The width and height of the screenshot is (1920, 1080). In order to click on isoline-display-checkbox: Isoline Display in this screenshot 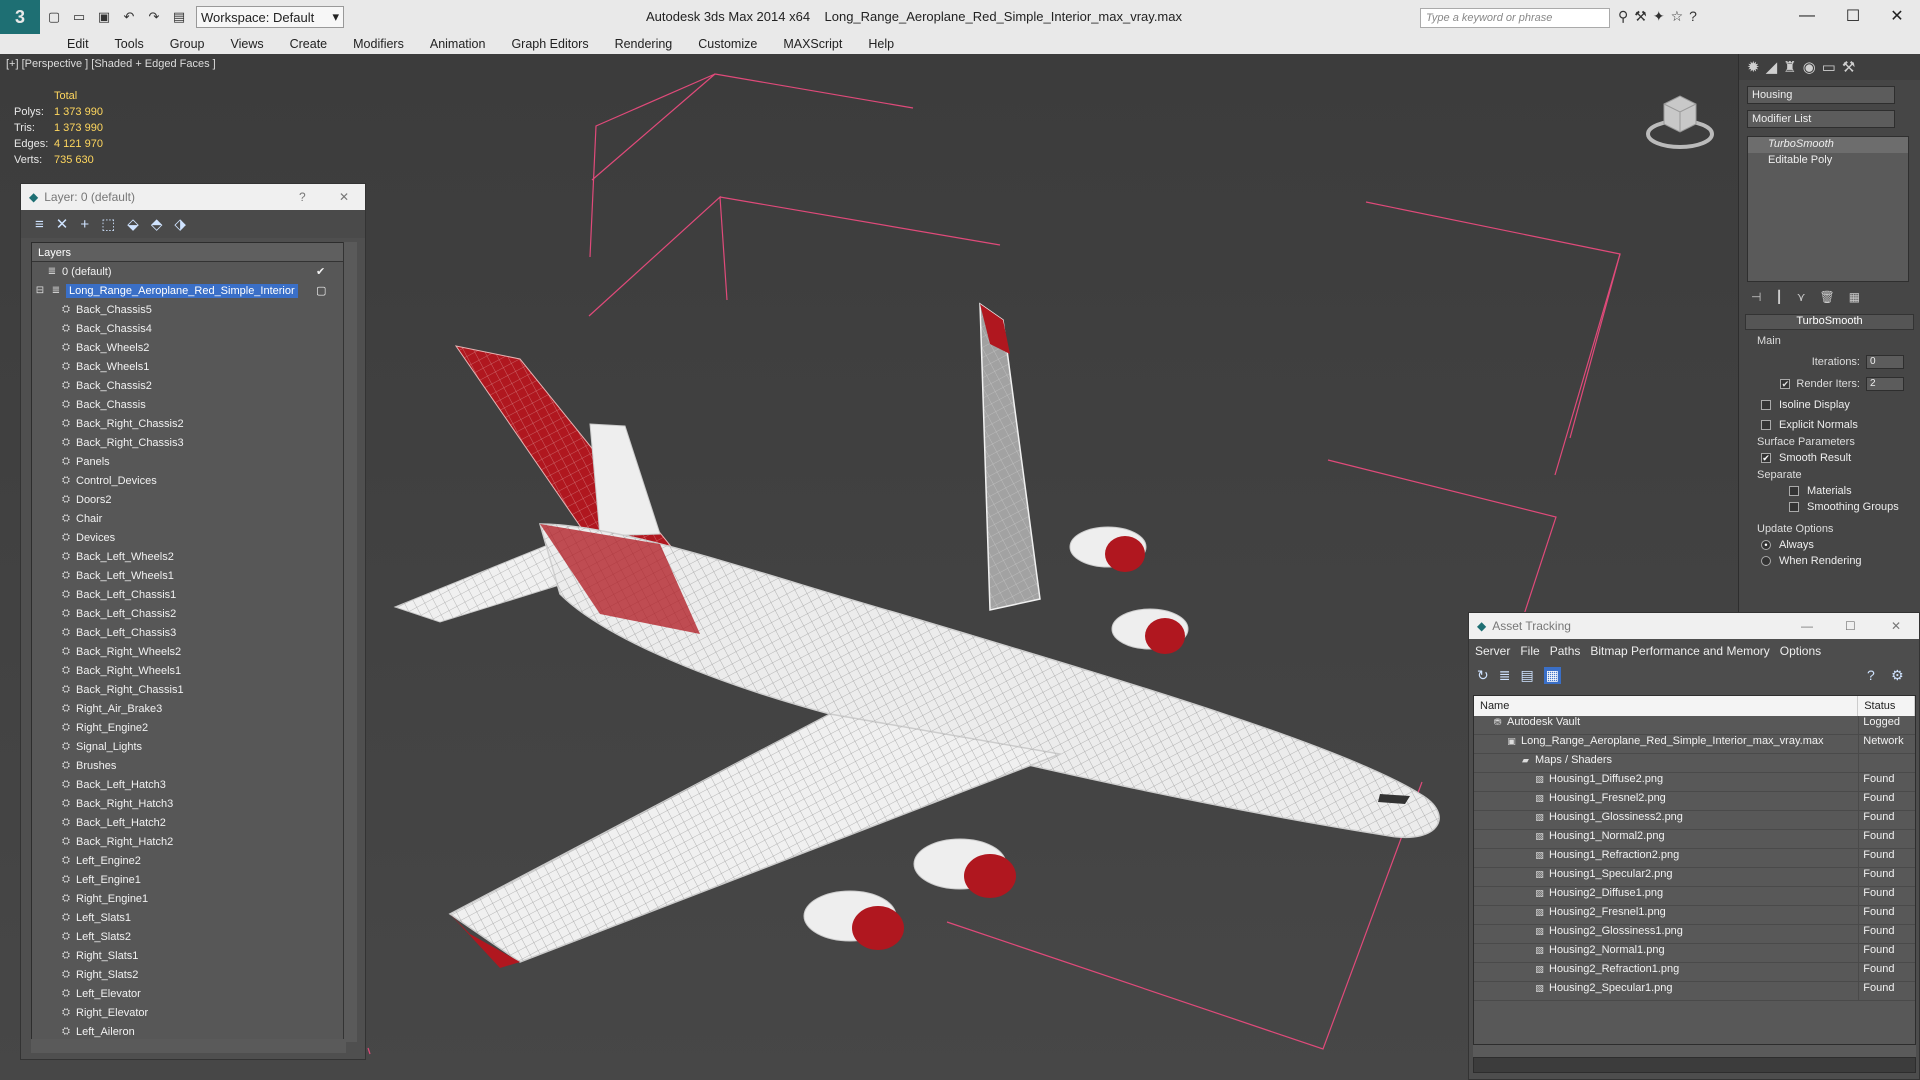, I will do `click(1840, 405)`.